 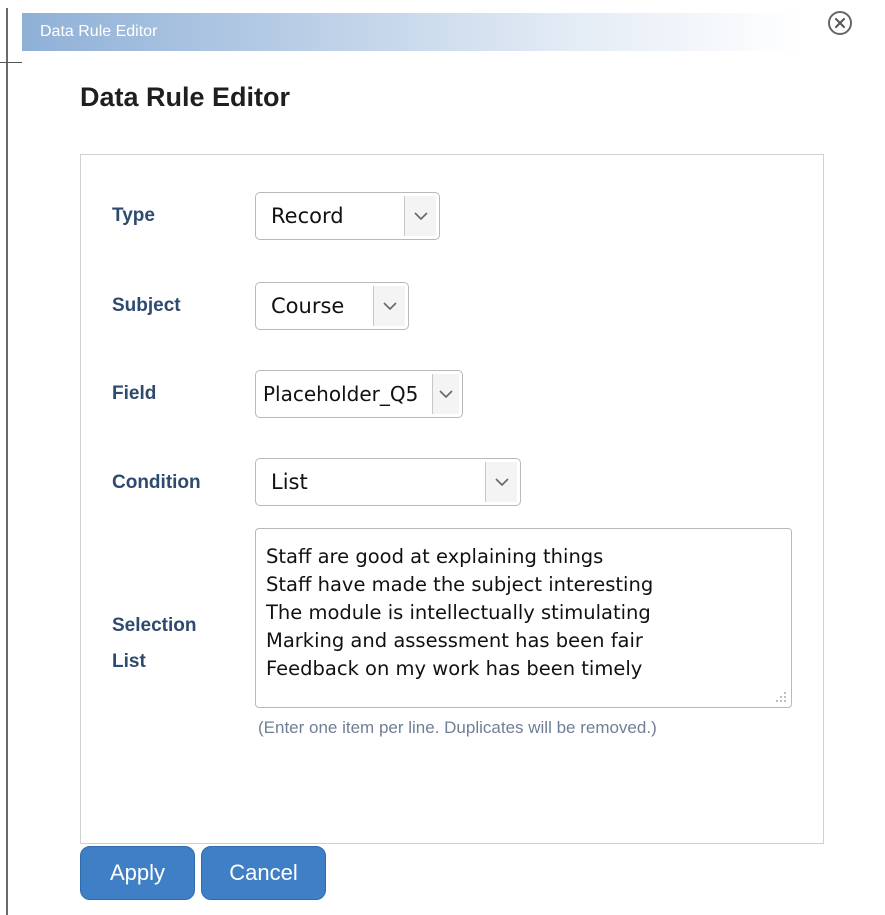 I want to click on selection-list-label-line1: Selection, so click(x=154, y=625).